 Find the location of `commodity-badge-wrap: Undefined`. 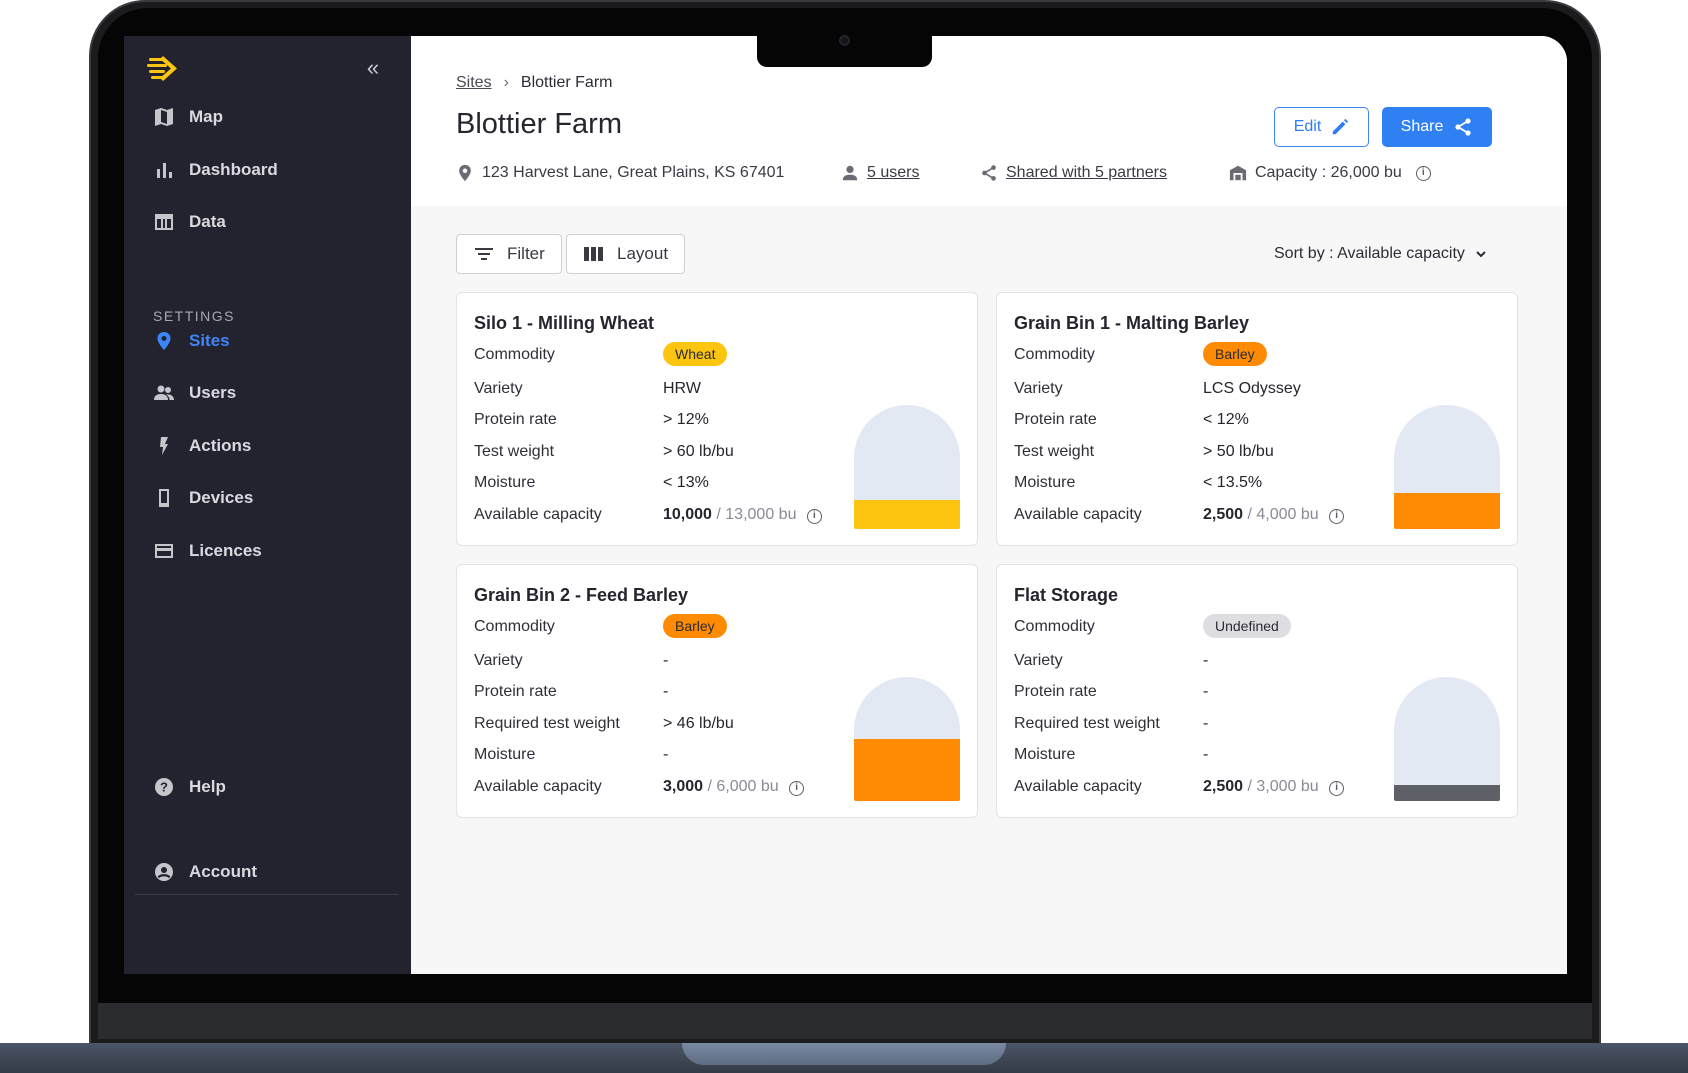

commodity-badge-wrap: Undefined is located at coordinates (1247, 626).